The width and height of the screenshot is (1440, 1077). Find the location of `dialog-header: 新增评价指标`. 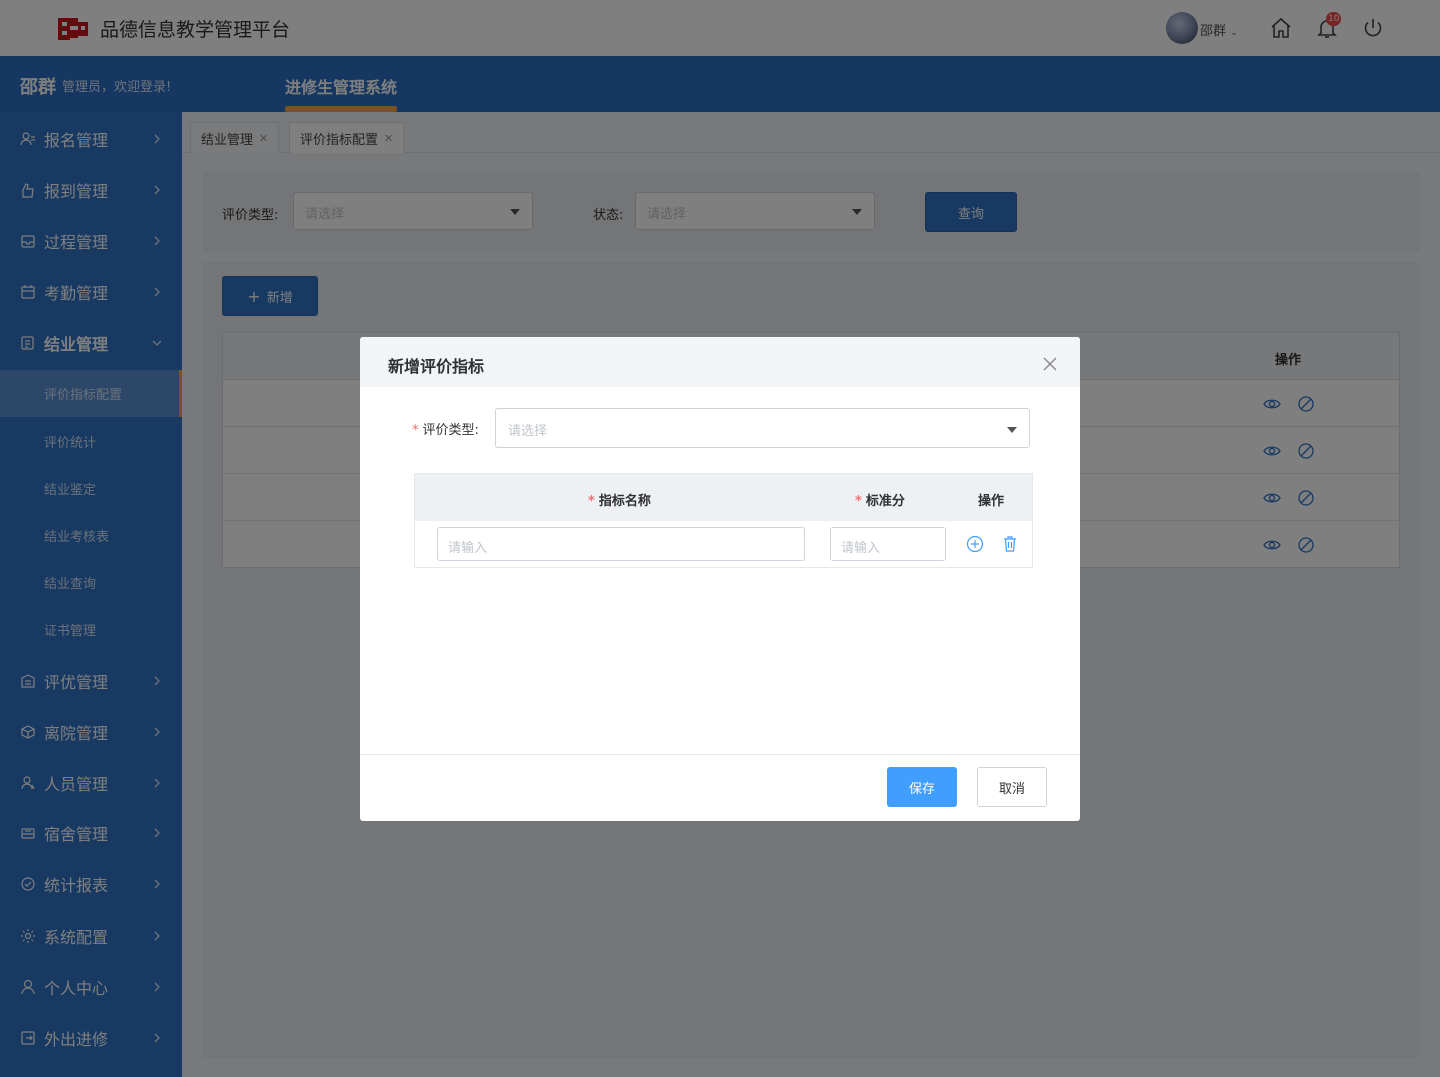

dialog-header: 新增评价指标 is located at coordinates (720, 362).